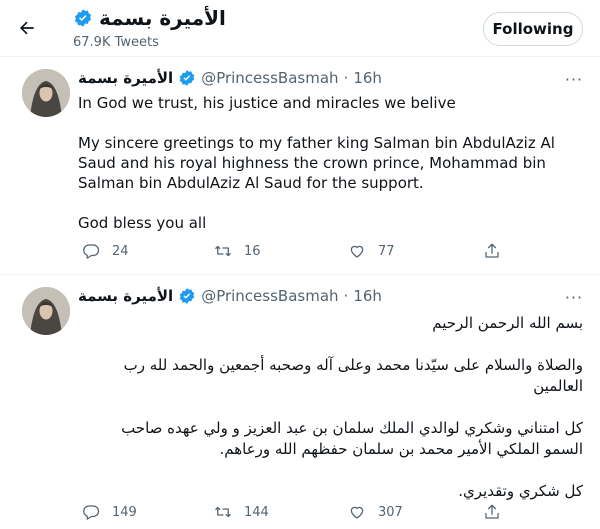 The height and width of the screenshot is (529, 600). Describe the element at coordinates (142, 223) in the screenshot. I see `tweet-paragraph: God bless you all` at that location.